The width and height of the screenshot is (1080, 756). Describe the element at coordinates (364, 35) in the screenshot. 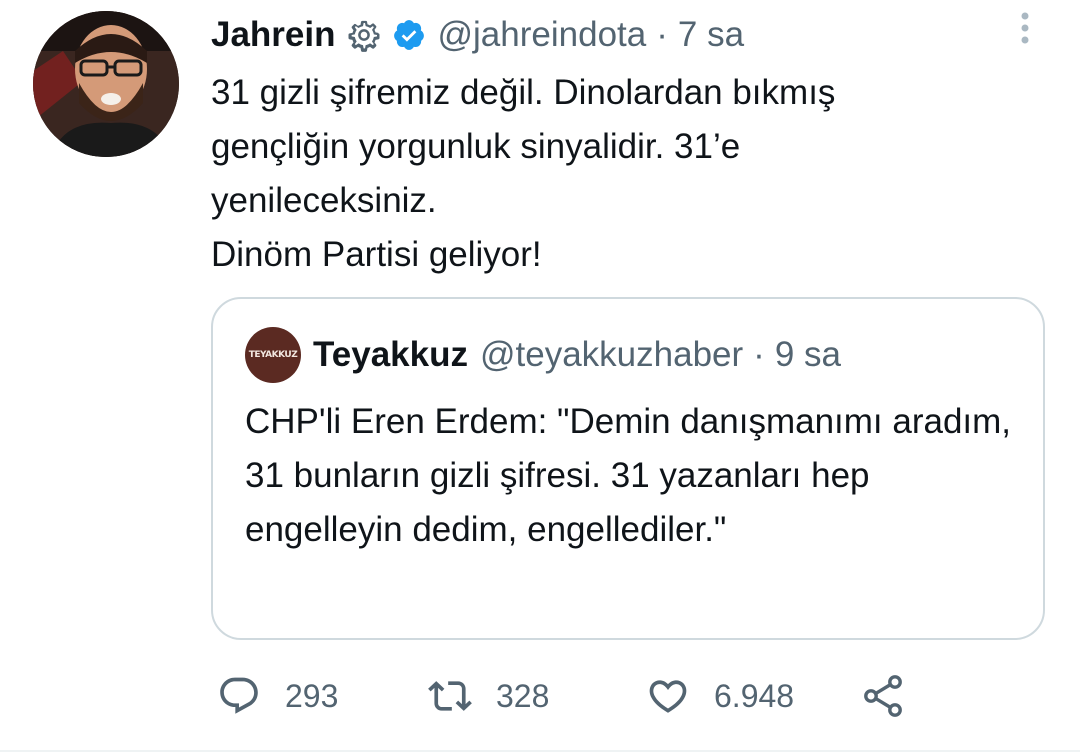

I see `gear-icon` at that location.